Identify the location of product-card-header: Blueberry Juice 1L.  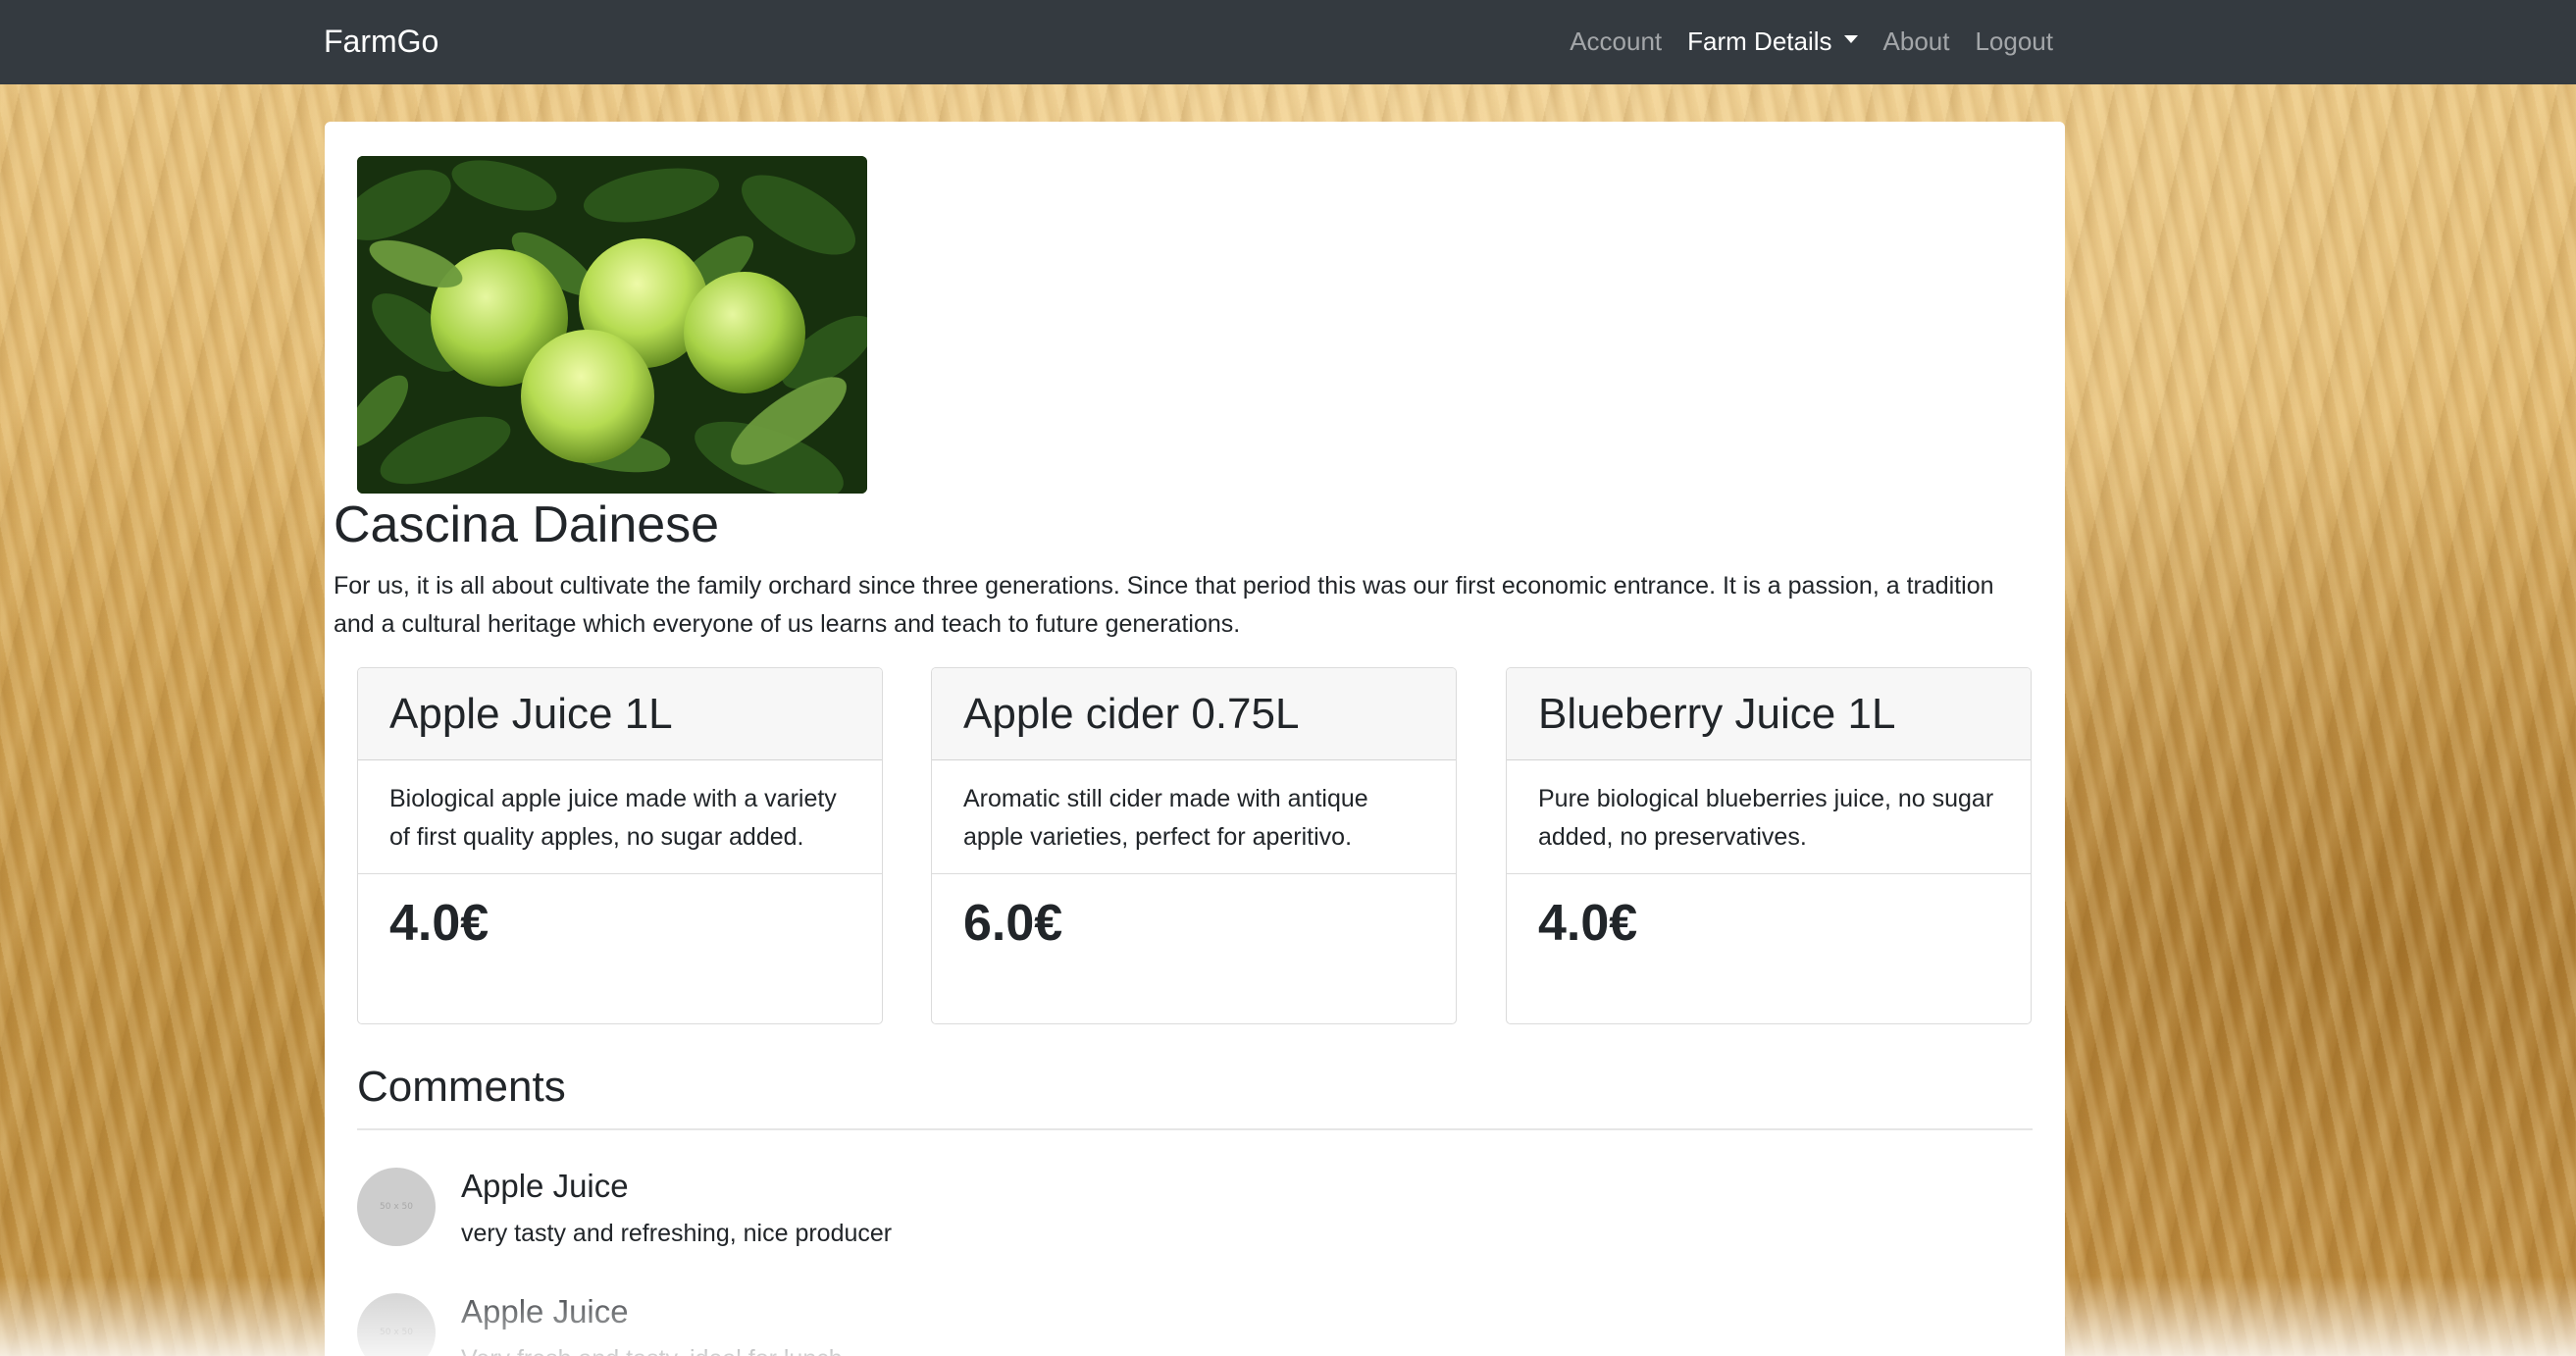
(1769, 714).